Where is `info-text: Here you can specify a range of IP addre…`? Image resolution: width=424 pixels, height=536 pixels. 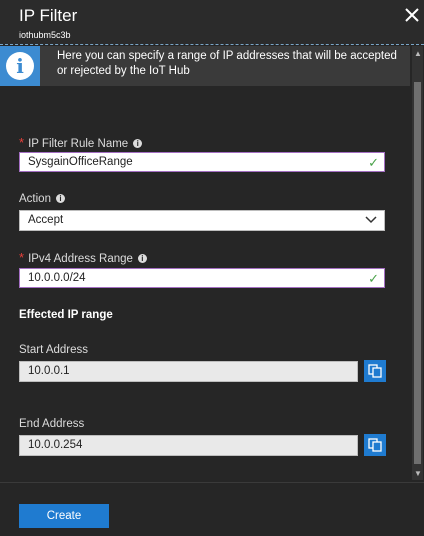 info-text: Here you can specify a range of IP addre… is located at coordinates (227, 63).